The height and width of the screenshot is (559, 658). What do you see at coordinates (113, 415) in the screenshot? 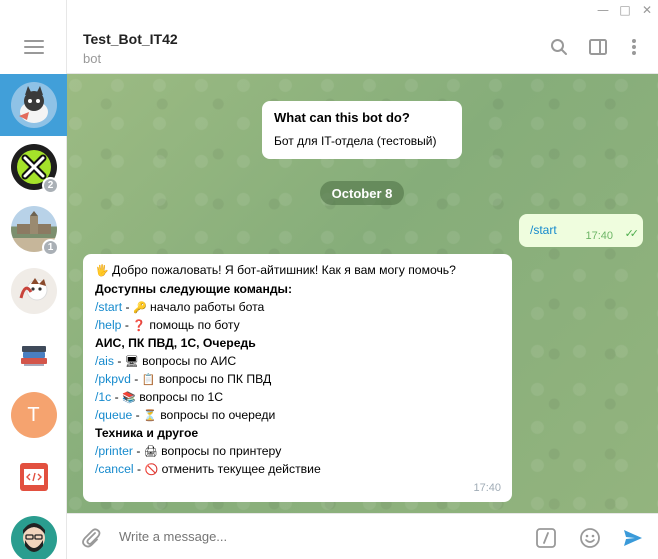
I see `command-link-queue: /queue` at bounding box center [113, 415].